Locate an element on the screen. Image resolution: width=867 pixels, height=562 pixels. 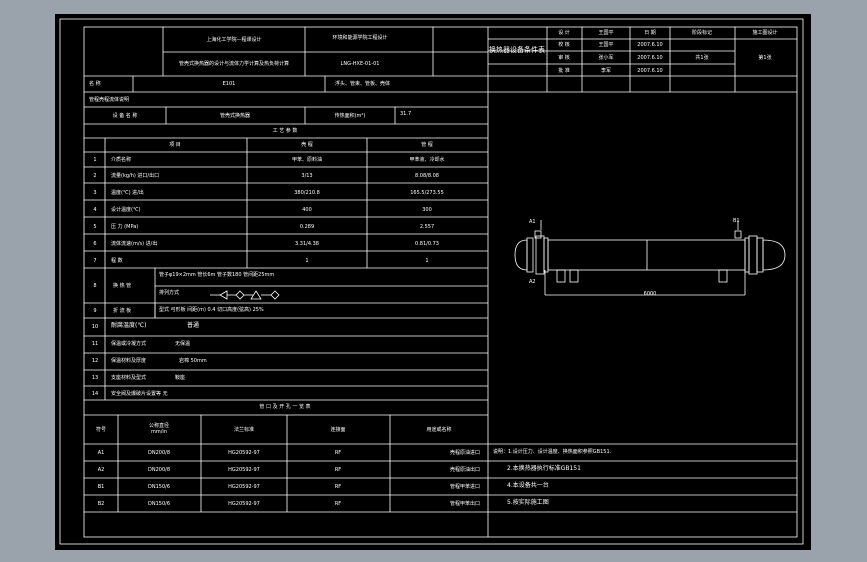
exchanger-sketch is located at coordinates (650, 258).